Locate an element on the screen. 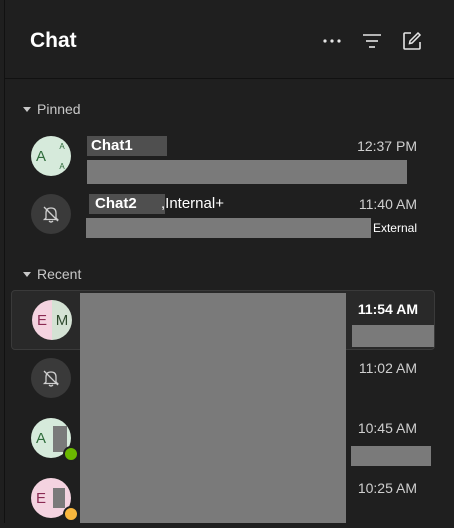  recent-section-toggle: Recent is located at coordinates (52, 274).